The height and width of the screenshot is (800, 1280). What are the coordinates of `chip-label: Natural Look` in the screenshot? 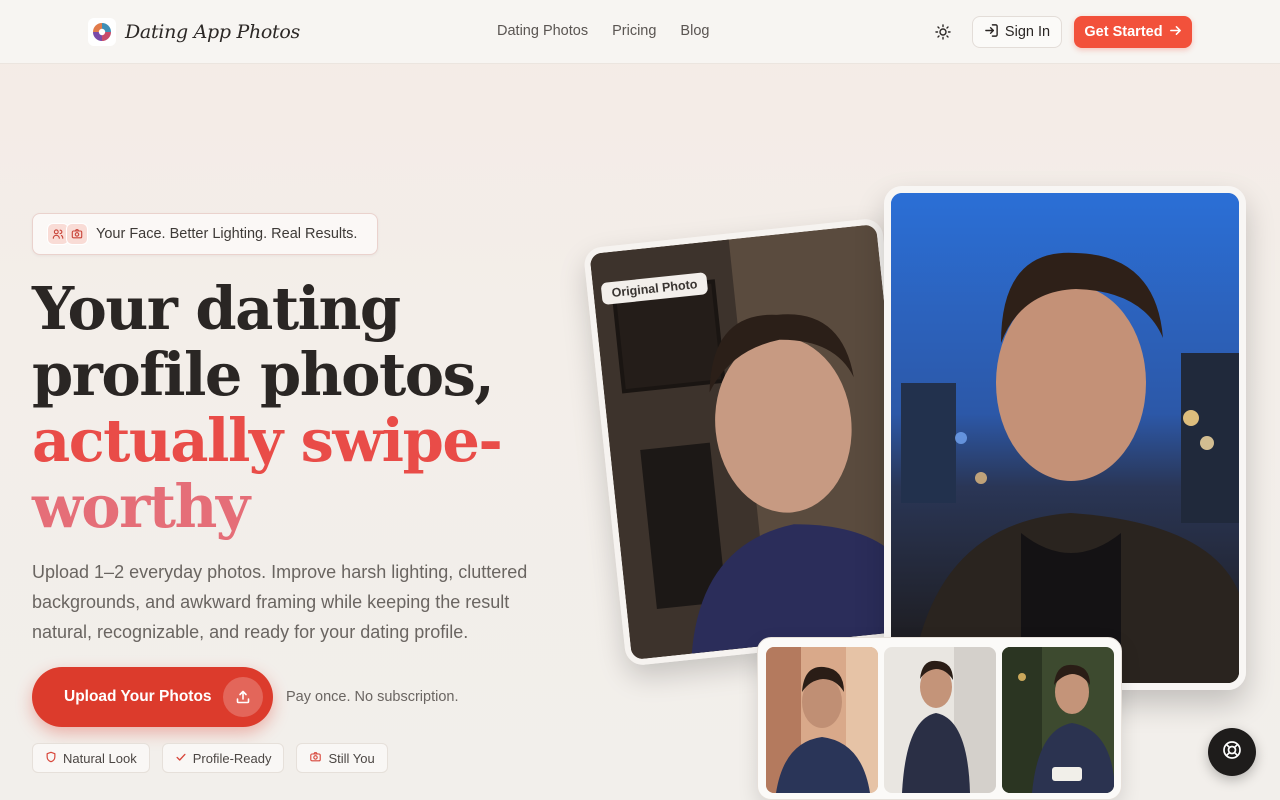 It's located at (100, 758).